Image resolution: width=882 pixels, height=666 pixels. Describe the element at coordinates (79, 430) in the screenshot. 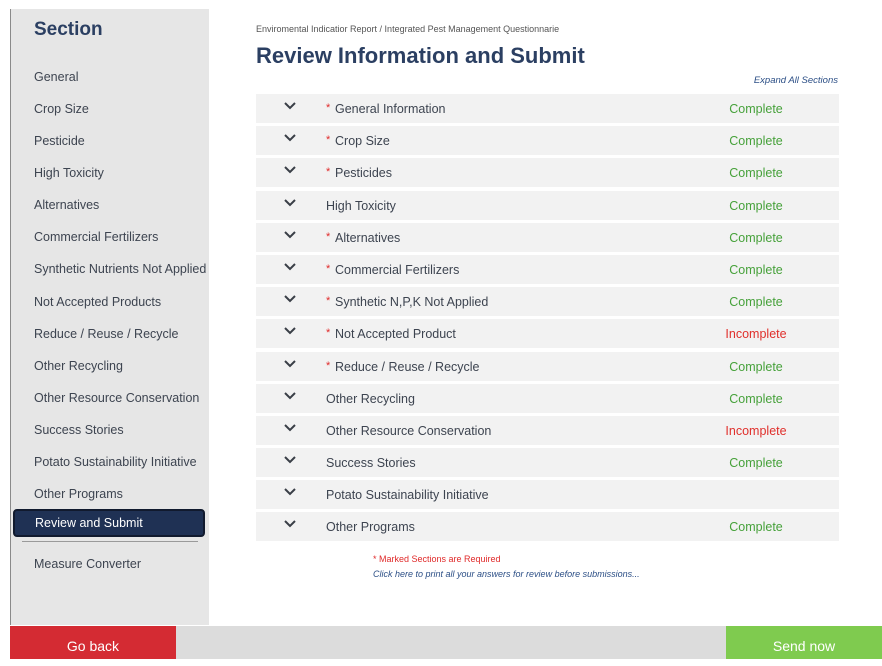

I see `sidebar-item-success-stories: Success Stories` at that location.